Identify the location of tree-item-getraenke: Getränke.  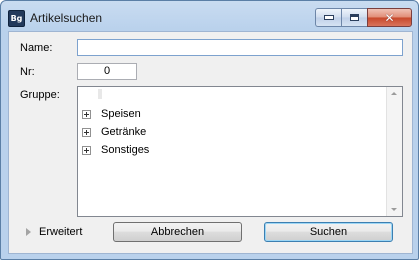
(114, 132).